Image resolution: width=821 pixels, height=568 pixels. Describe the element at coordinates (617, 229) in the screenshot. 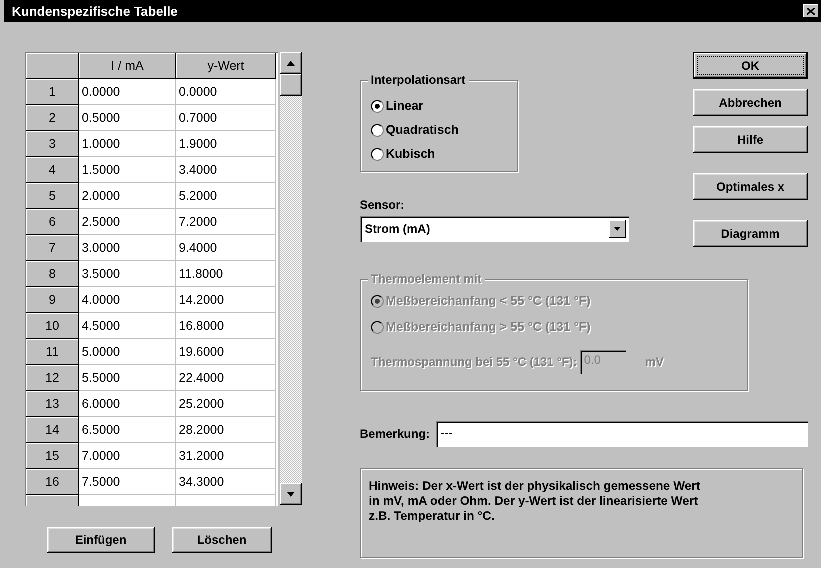

I see `dropdown-arrow-icon` at that location.